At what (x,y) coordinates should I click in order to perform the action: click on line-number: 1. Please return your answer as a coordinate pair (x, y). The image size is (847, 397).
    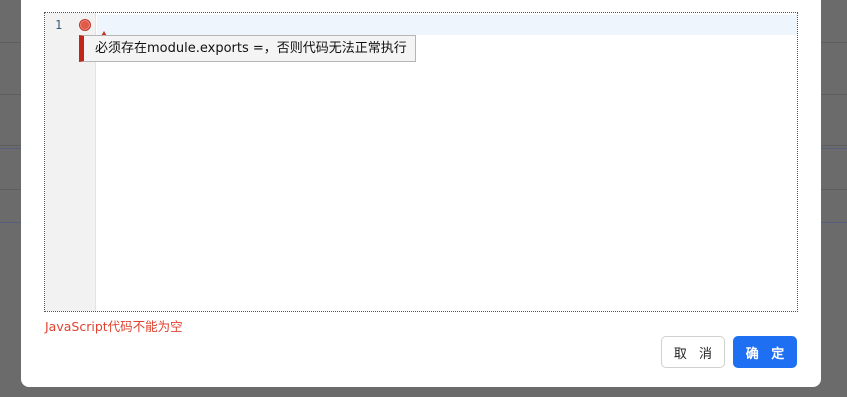
    Looking at the image, I should click on (59, 25).